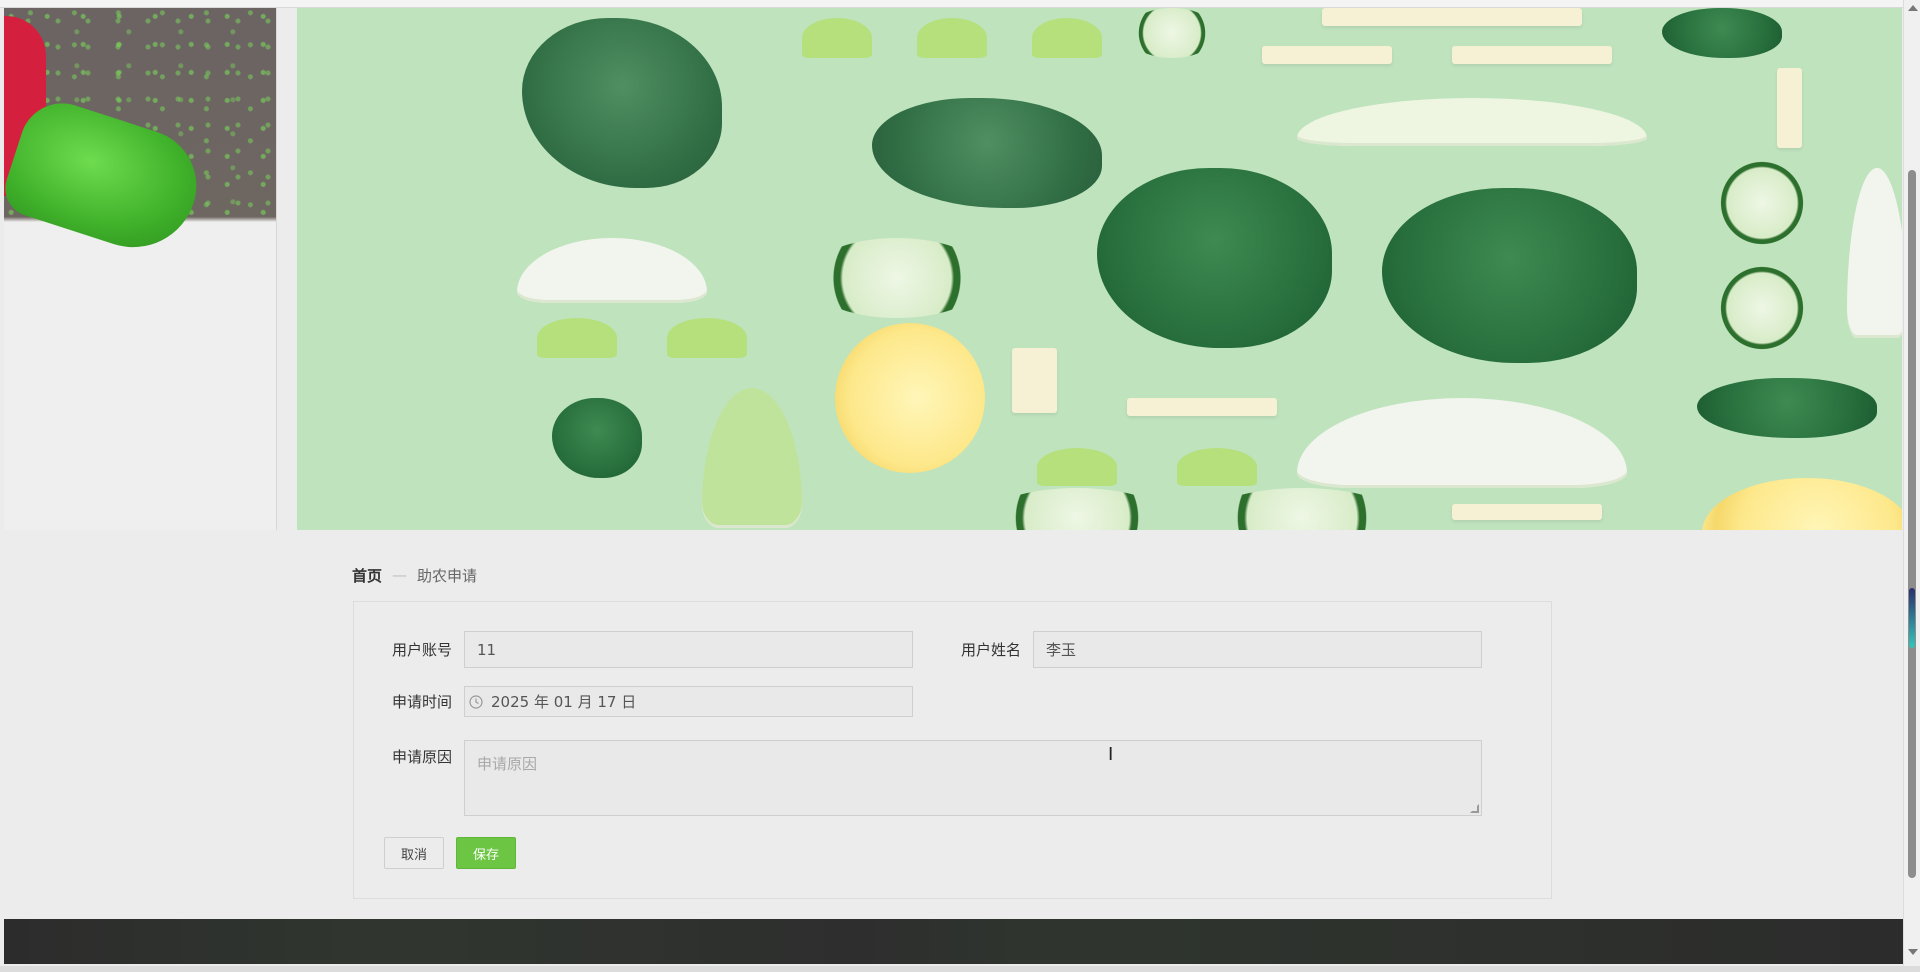 The image size is (1920, 972). Describe the element at coordinates (1912, 618) in the screenshot. I see `scroll-marker` at that location.